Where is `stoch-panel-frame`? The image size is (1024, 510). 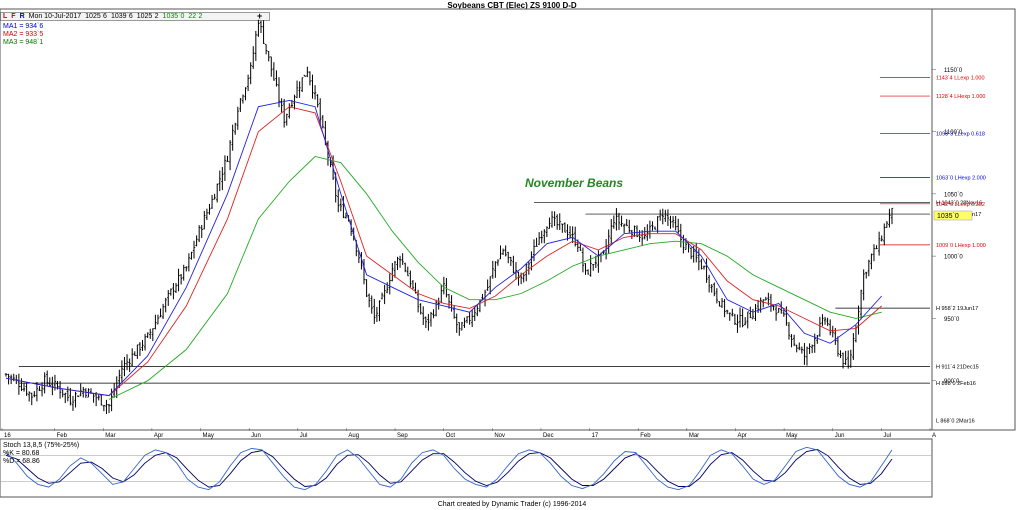 stoch-panel-frame is located at coordinates (466, 468).